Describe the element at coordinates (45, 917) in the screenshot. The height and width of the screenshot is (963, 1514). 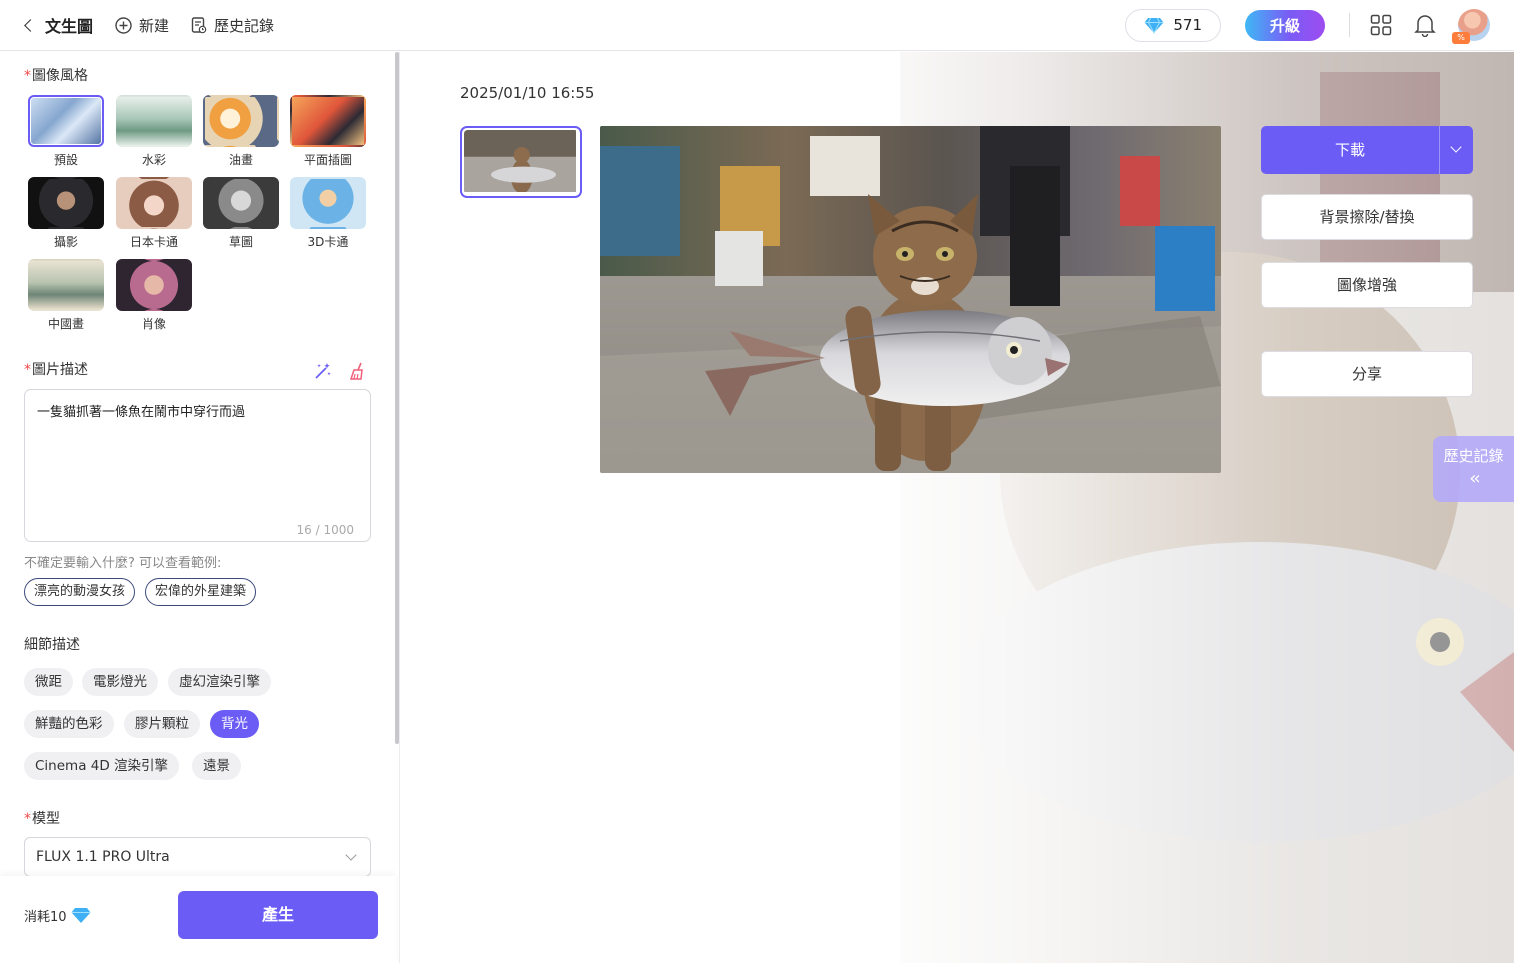
I see `cost-label: 消耗10` at that location.